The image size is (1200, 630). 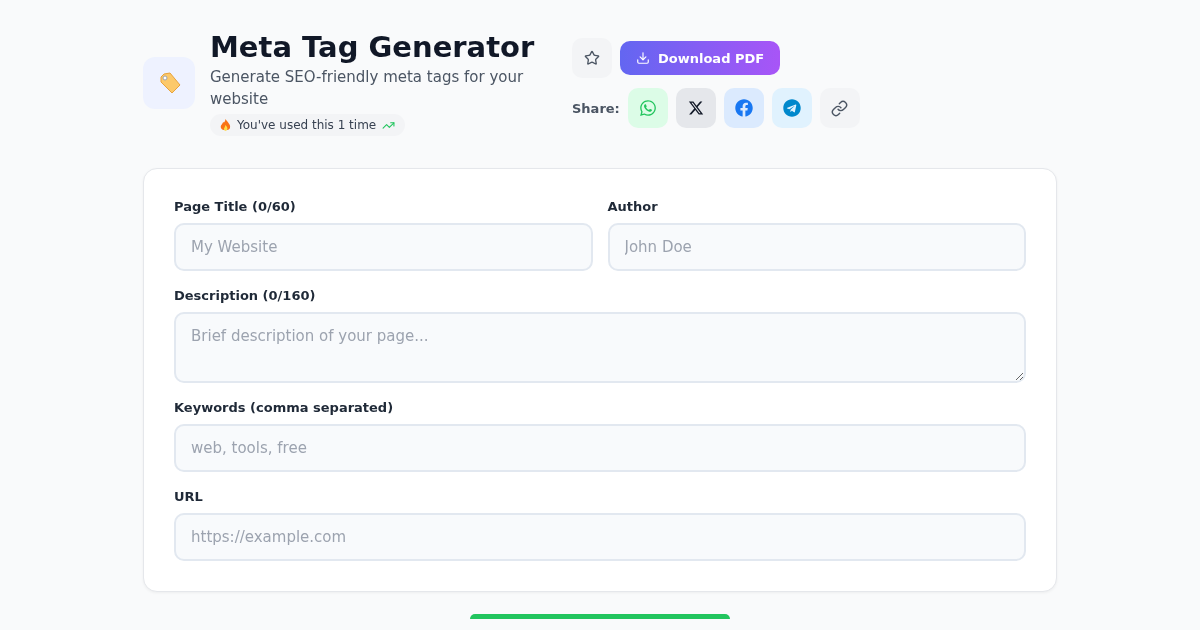 I want to click on whatsapp-icon, so click(x=647, y=108).